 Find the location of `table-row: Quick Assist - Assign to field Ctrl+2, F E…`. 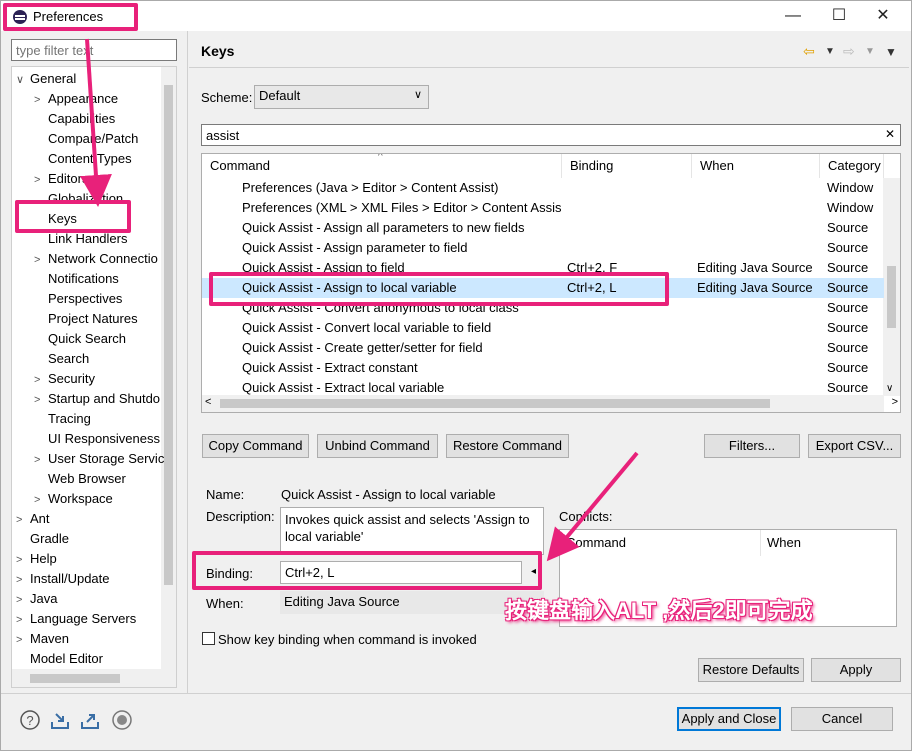

table-row: Quick Assist - Assign to field Ctrl+2, F E… is located at coordinates (543, 268).